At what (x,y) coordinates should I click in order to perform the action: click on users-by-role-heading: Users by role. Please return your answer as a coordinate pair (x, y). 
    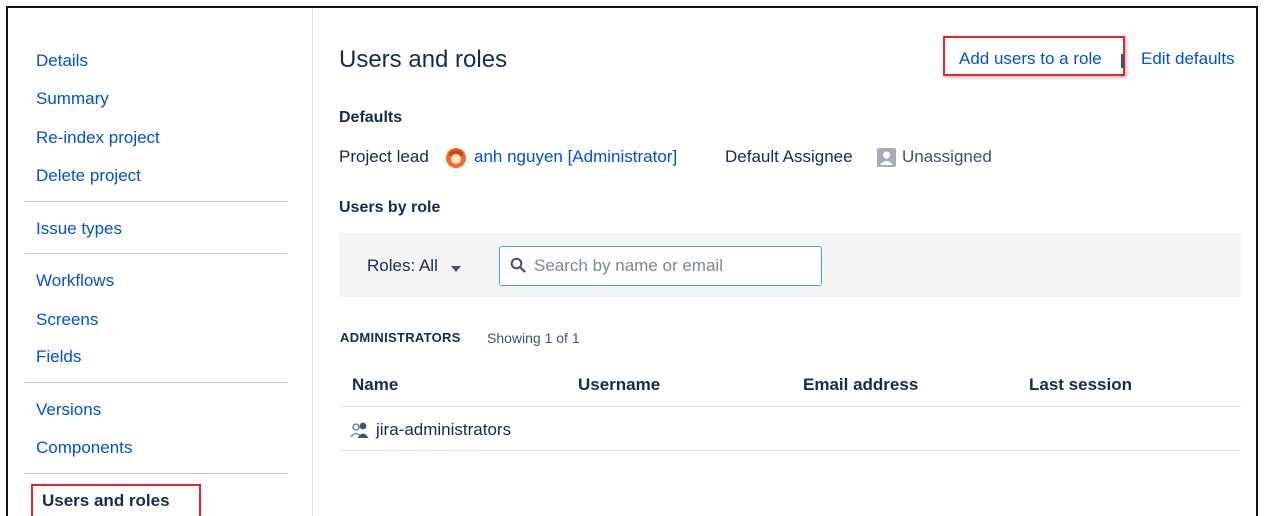
    Looking at the image, I should click on (390, 207).